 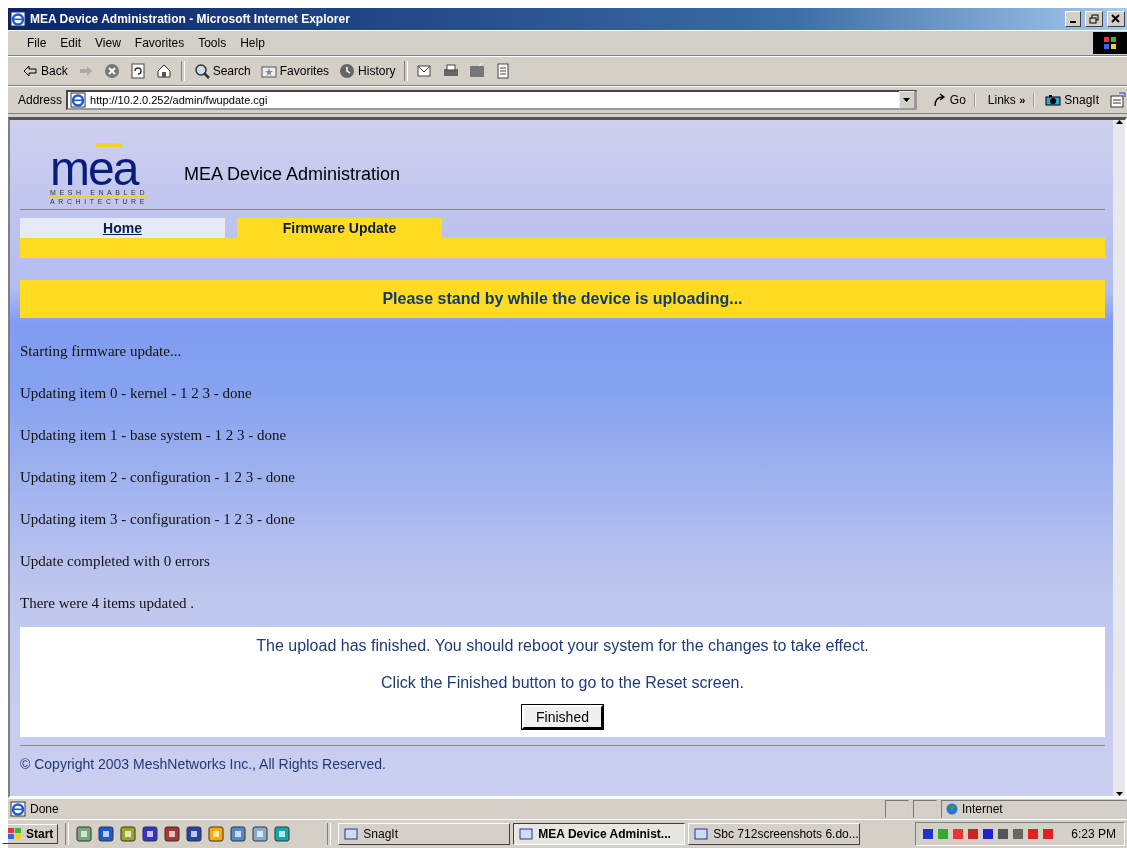 What do you see at coordinates (950, 100) in the screenshot?
I see `go-button: Go` at bounding box center [950, 100].